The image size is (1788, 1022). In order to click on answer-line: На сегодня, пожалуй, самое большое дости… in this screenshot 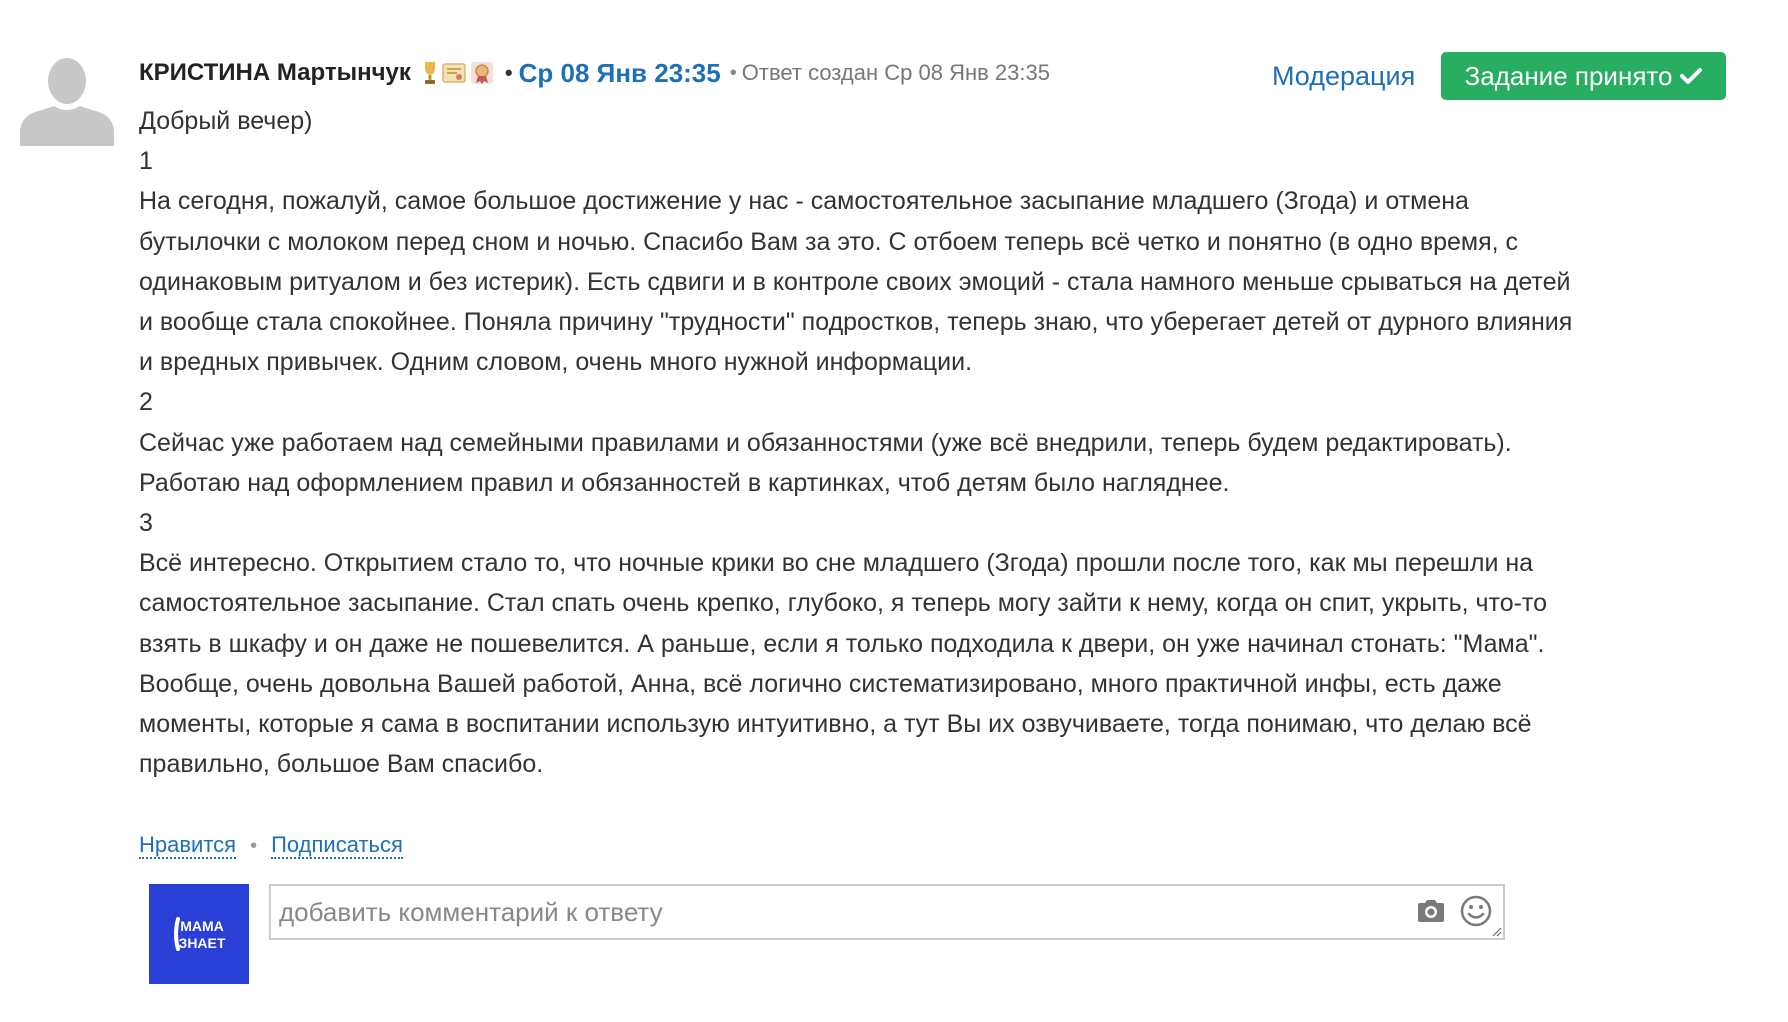, I will do `click(804, 201)`.